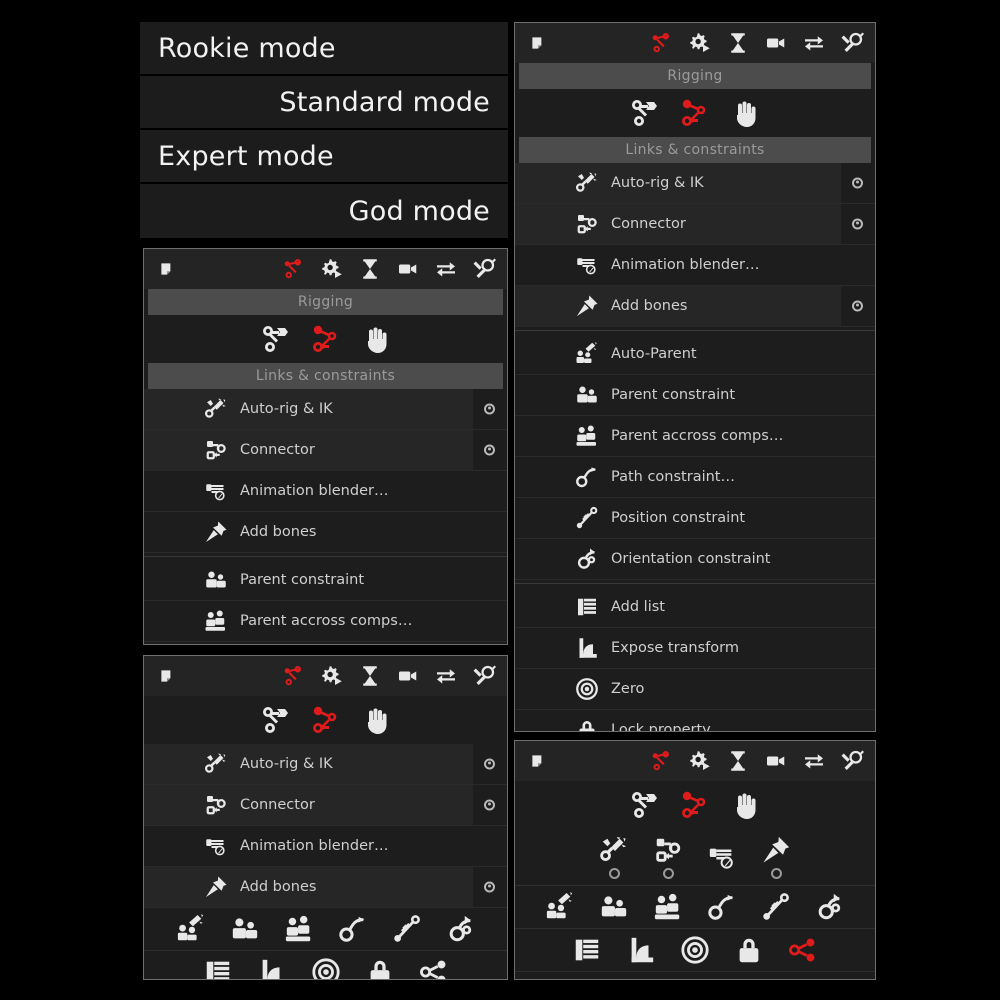 This screenshot has height=1000, width=1000. I want to click on menu-item-add_list: Add list, so click(695, 607).